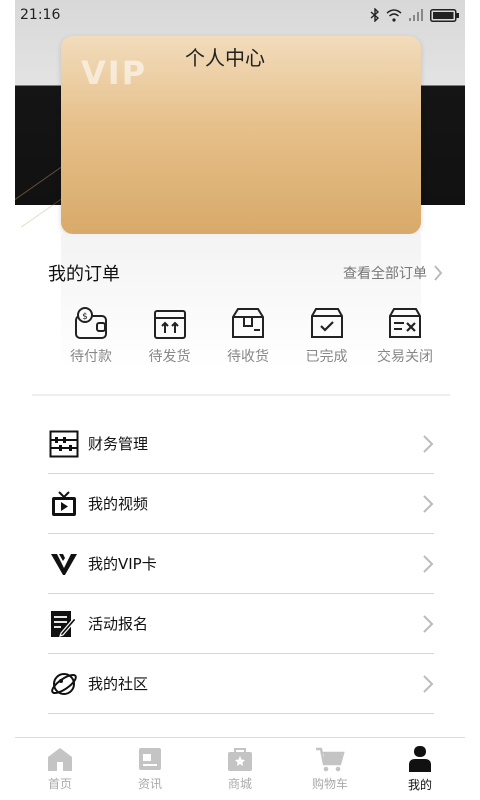 The height and width of the screenshot is (800, 480). I want to click on order-status-label: 待付款, so click(91, 357).